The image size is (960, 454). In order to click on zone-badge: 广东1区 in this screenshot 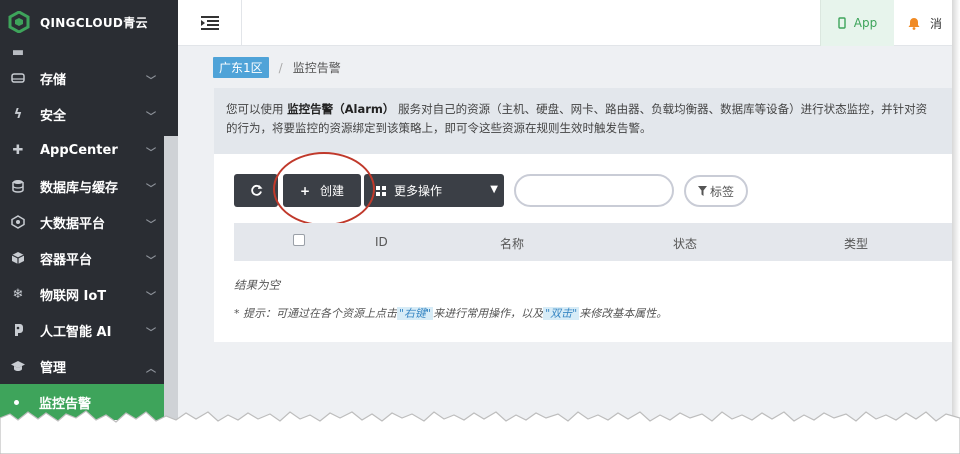, I will do `click(241, 67)`.